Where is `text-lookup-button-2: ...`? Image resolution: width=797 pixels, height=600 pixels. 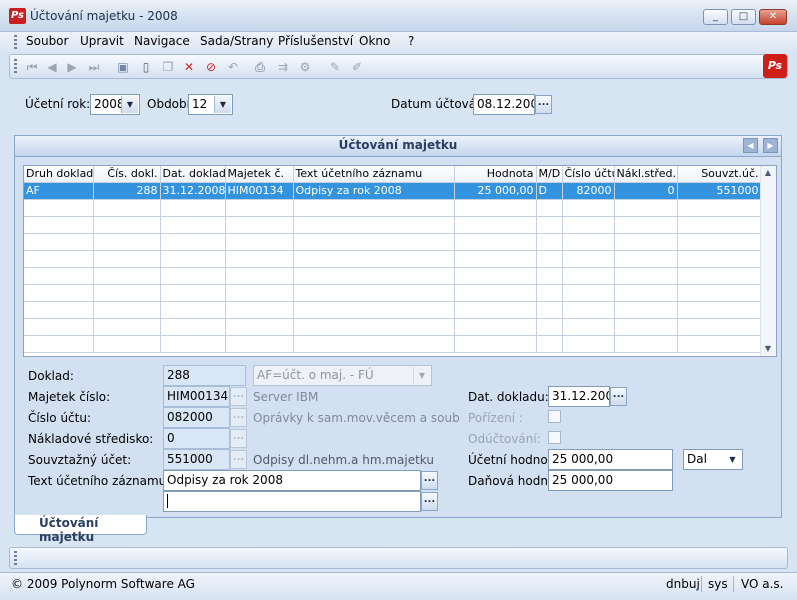
text-lookup-button-2: ... is located at coordinates (429, 501).